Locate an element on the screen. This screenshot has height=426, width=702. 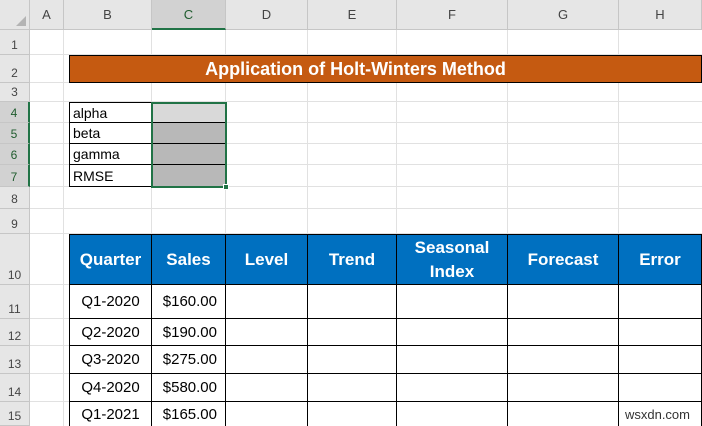
header-sales: Sales is located at coordinates (189, 259).